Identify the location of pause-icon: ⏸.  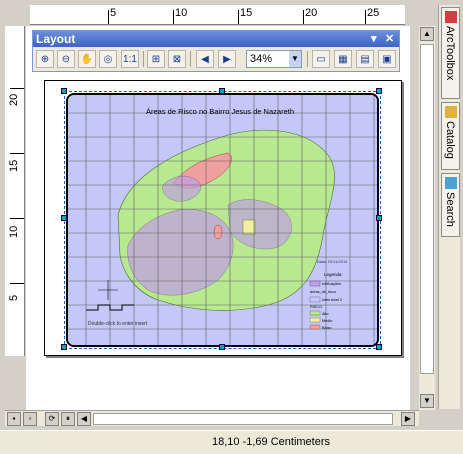
(68, 419).